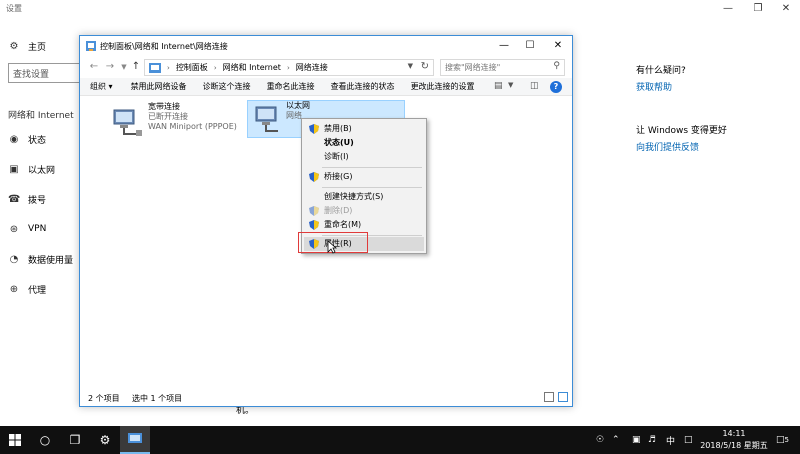 Image resolution: width=800 pixels, height=454 pixels. Describe the element at coordinates (42, 170) in the screenshot. I see `nav-item-label: 以太网` at that location.